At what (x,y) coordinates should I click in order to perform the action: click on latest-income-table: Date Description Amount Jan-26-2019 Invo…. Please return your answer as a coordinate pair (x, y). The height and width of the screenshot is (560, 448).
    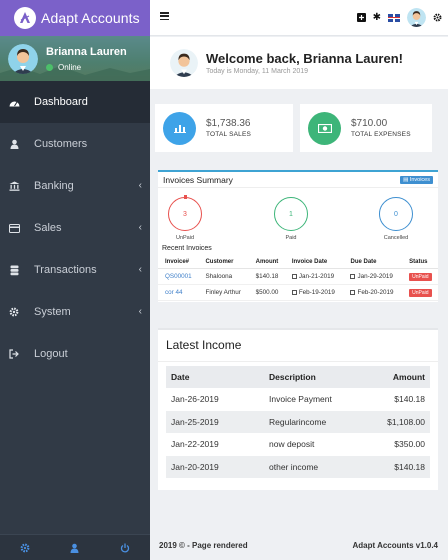
    Looking at the image, I should click on (298, 422).